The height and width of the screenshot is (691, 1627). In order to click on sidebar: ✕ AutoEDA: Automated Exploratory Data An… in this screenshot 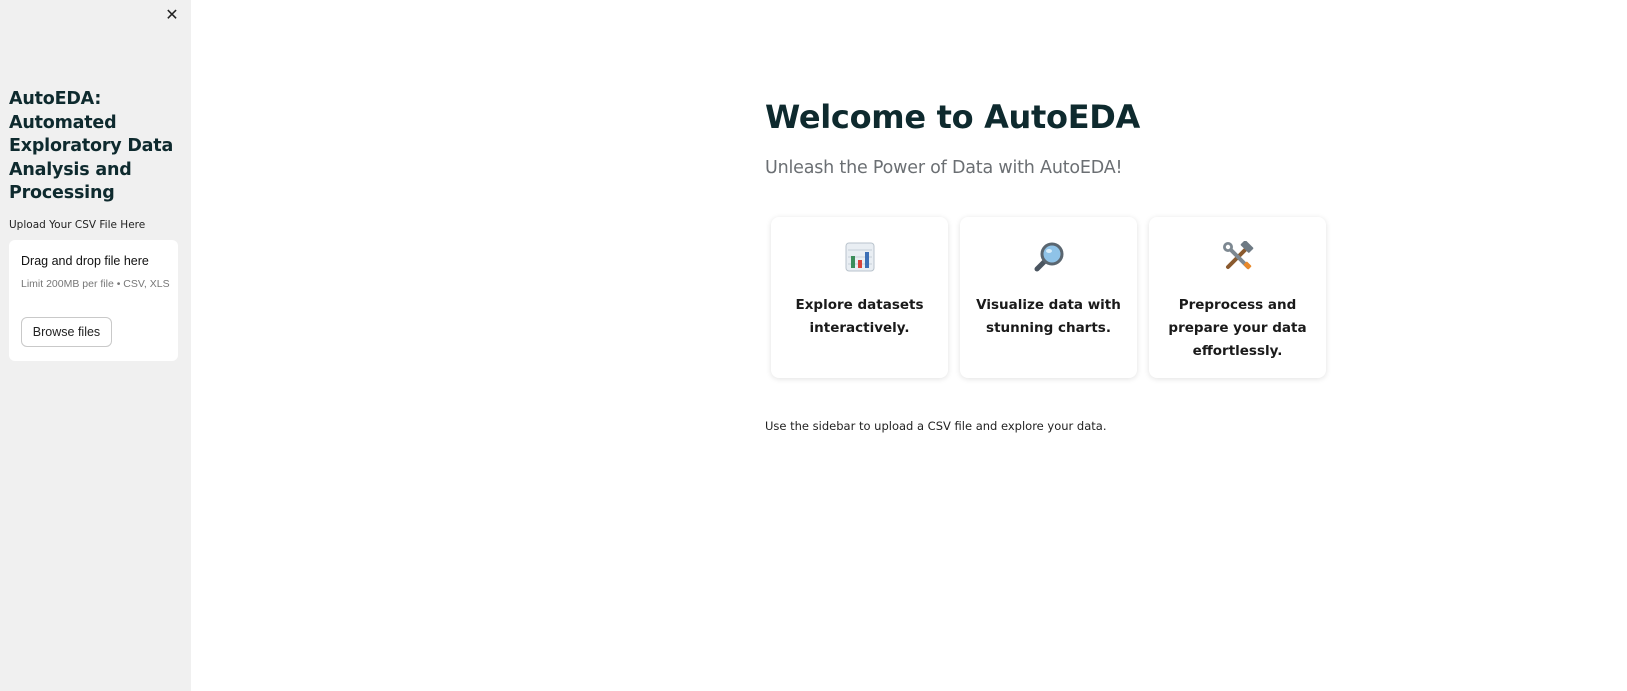, I will do `click(95, 345)`.